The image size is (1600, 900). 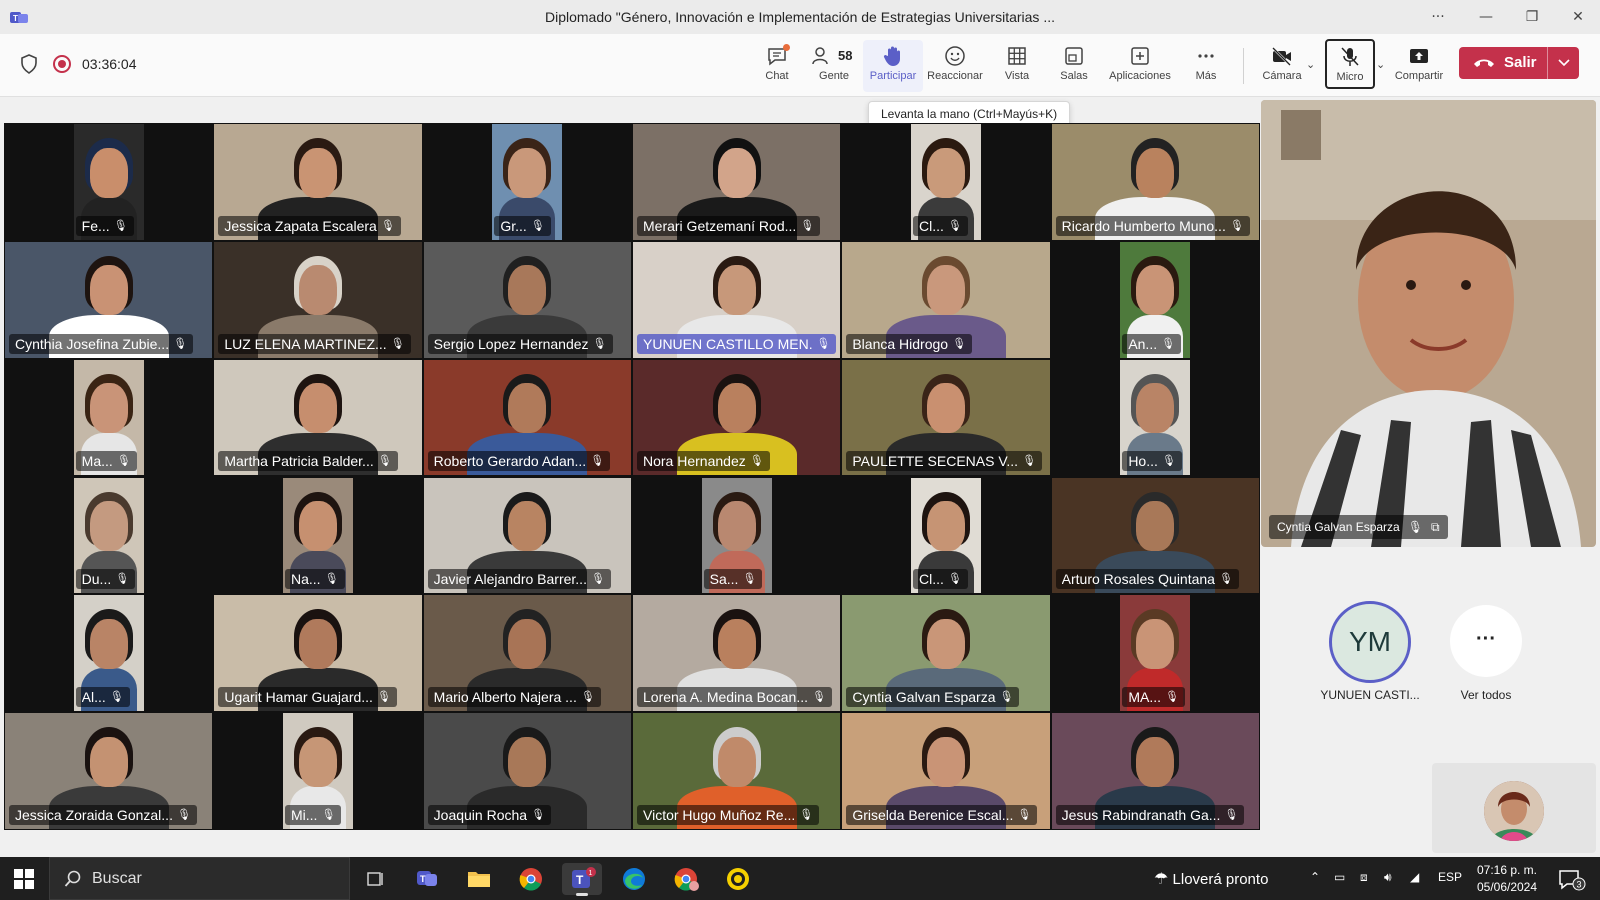 What do you see at coordinates (375, 879) in the screenshot?
I see `task-view-icon` at bounding box center [375, 879].